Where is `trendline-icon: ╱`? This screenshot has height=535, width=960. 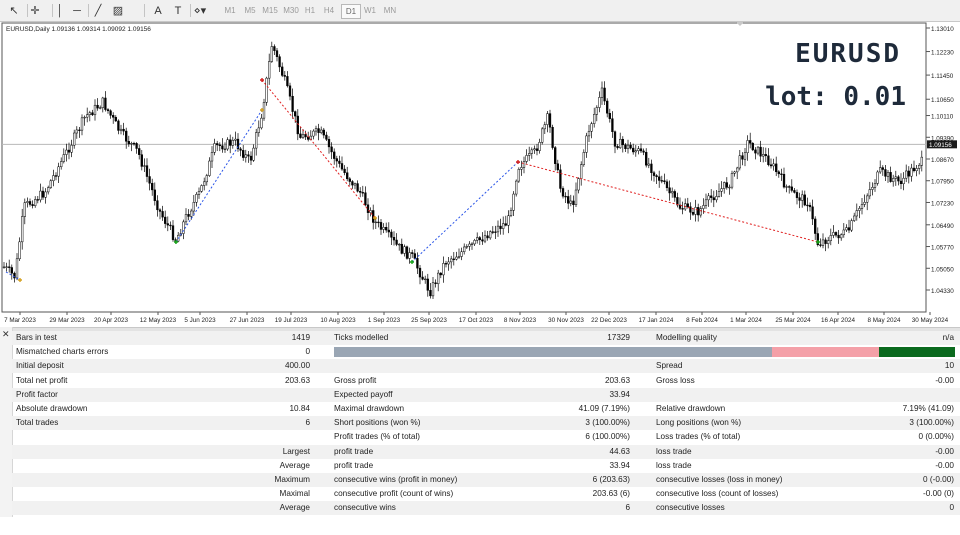
trendline-icon: ╱ is located at coordinates (98, 10).